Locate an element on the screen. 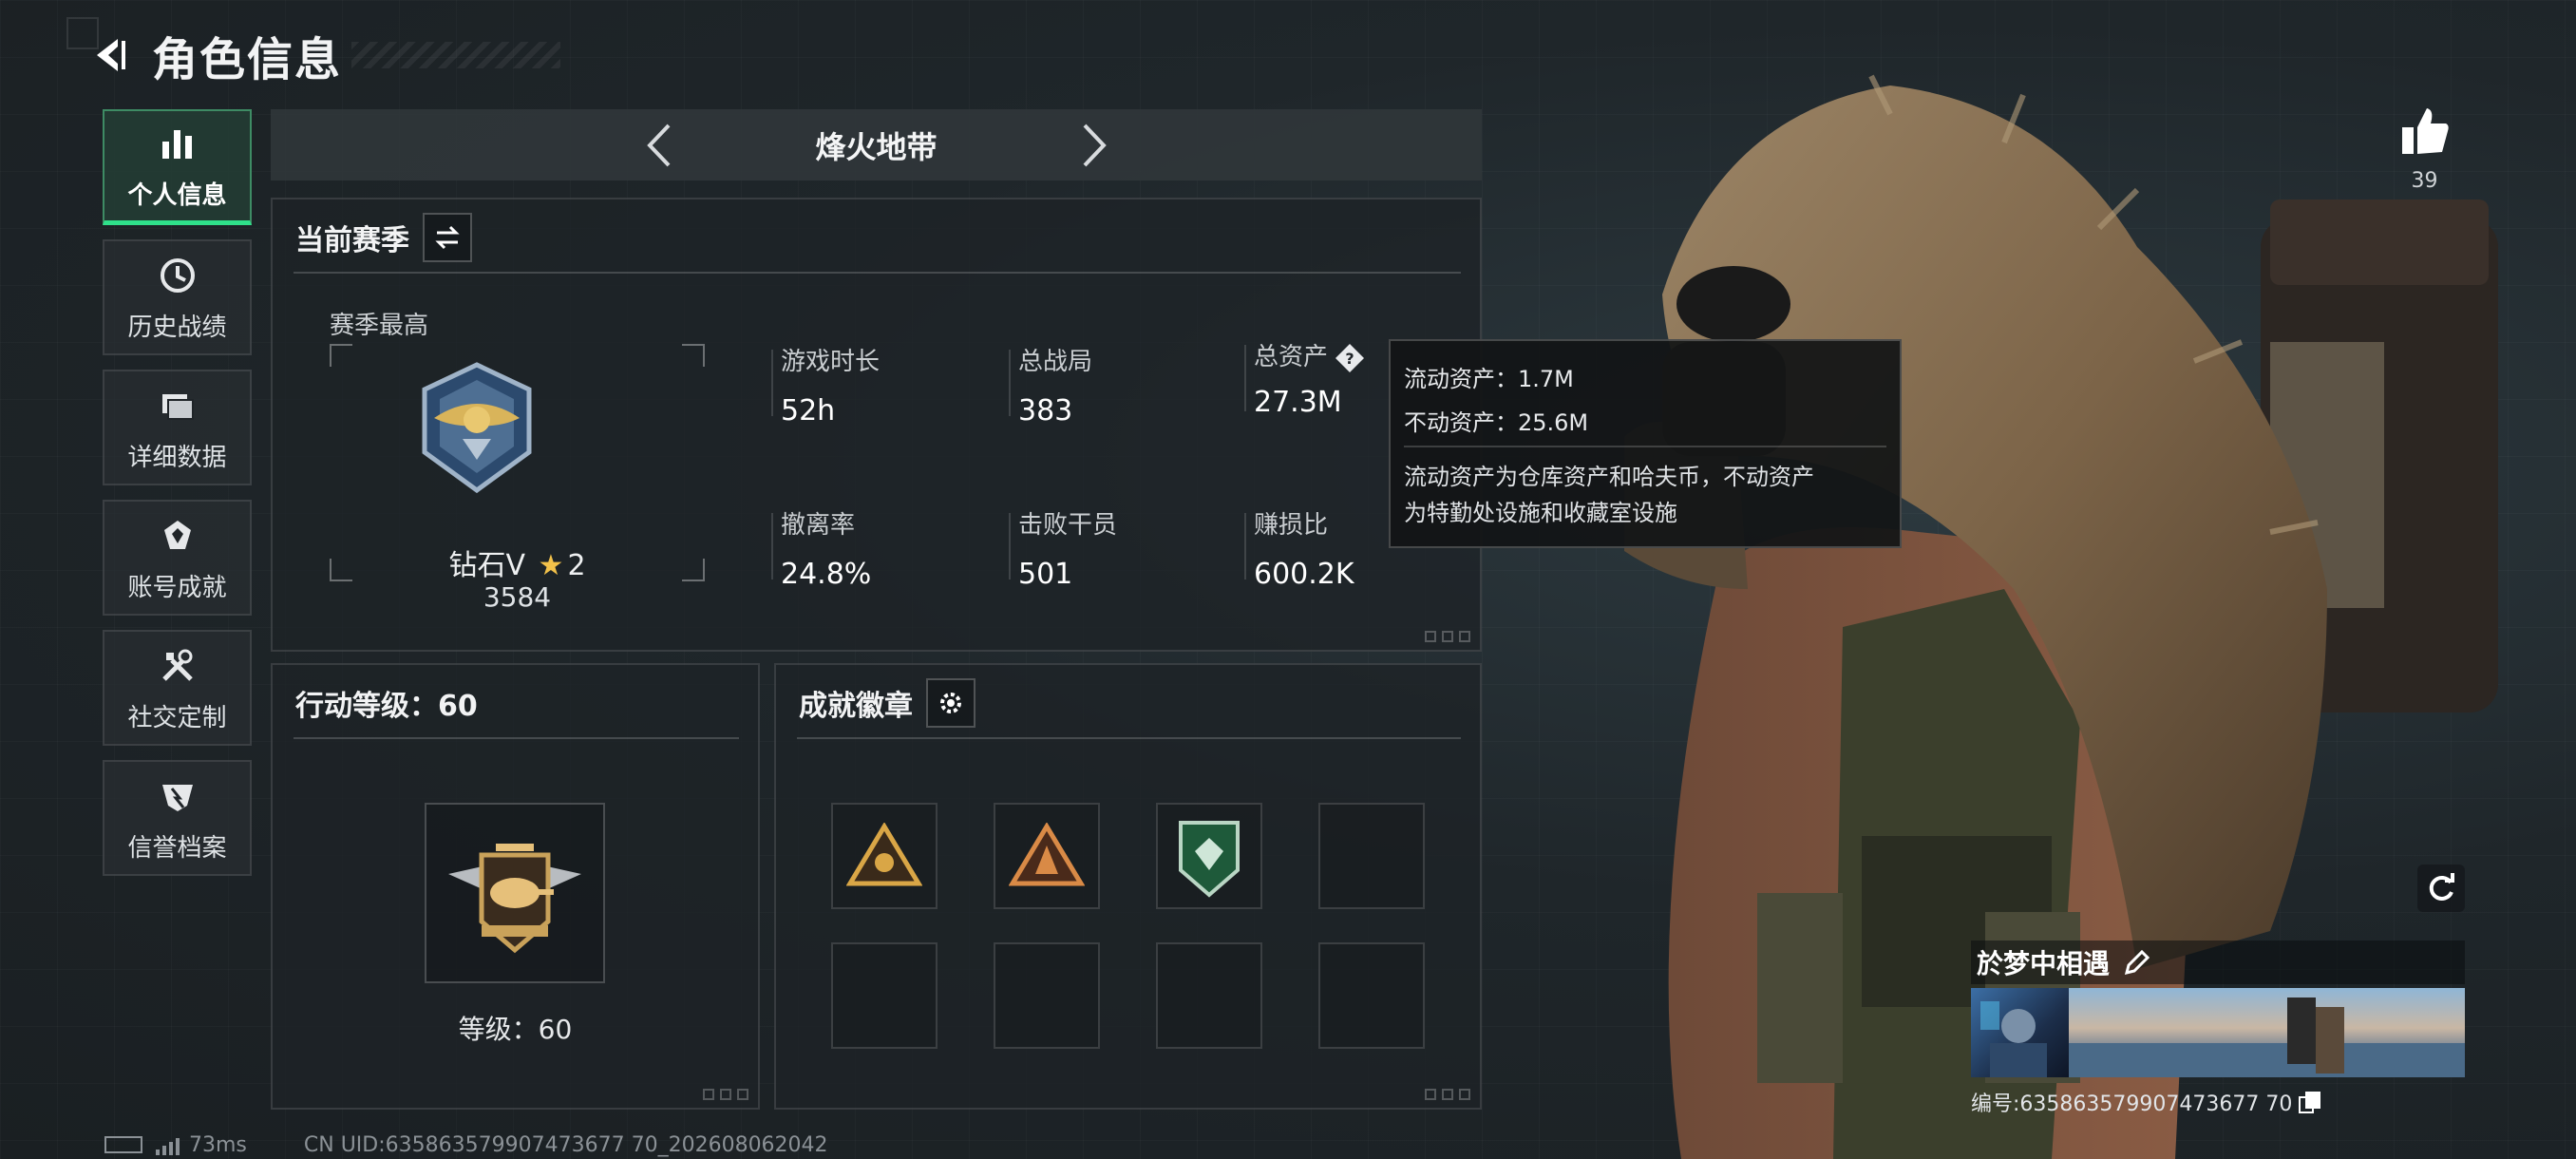 The image size is (2576, 1159). copy-icon is located at coordinates (2310, 1102).